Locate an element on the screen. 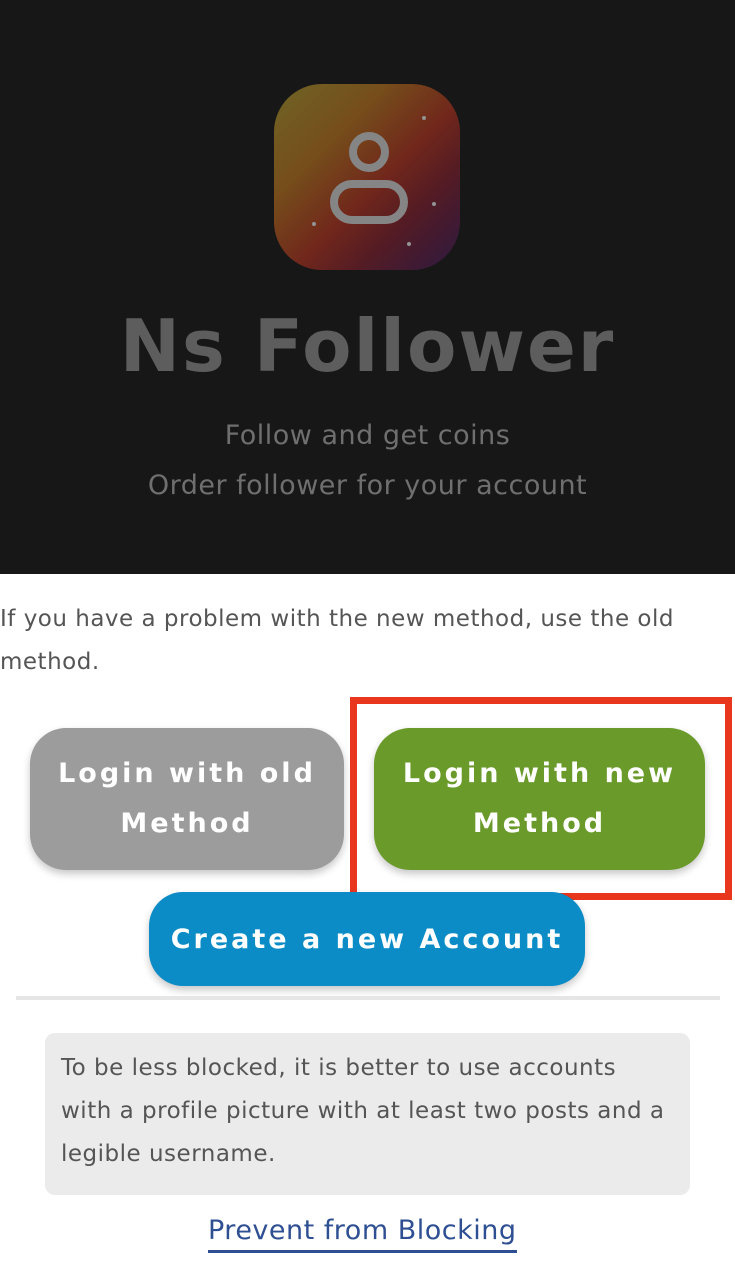 This screenshot has height=1280, width=735. app-subtitle-line1: Follow and get coins is located at coordinates (367, 435).